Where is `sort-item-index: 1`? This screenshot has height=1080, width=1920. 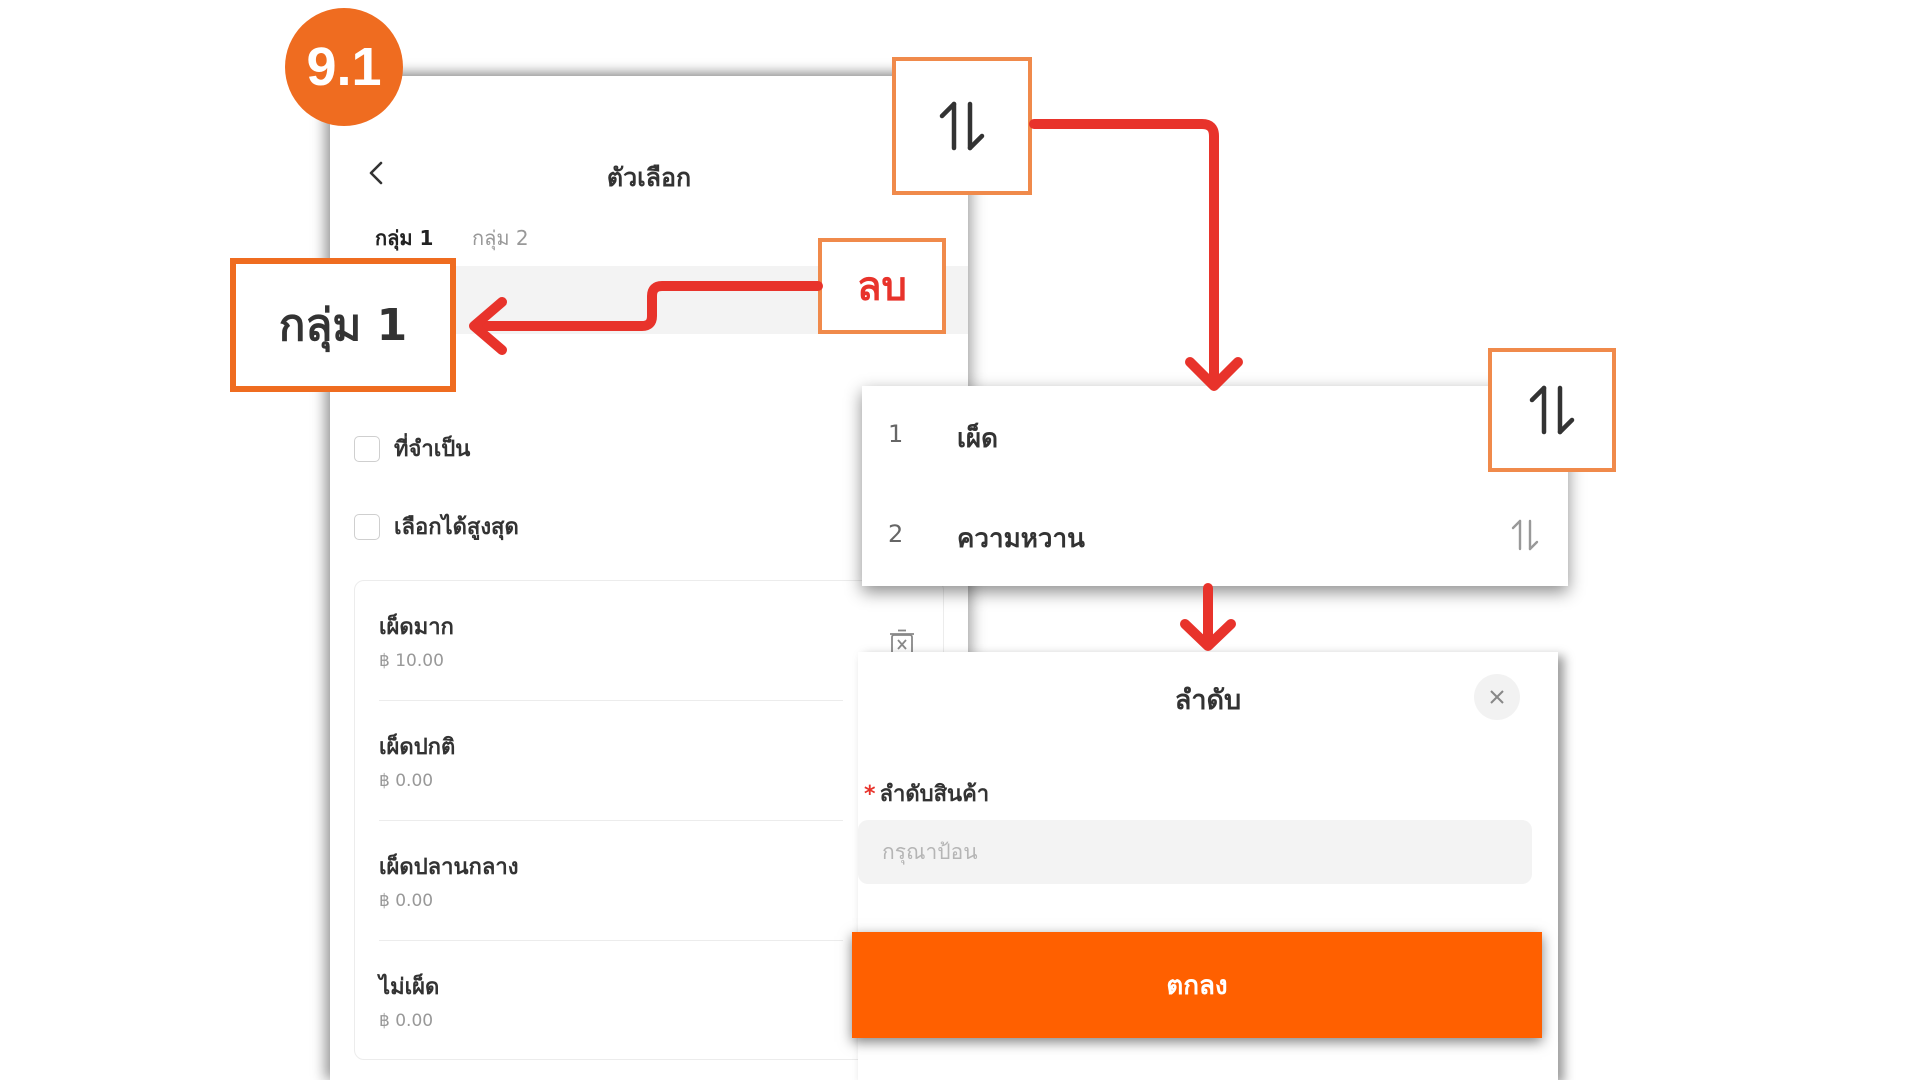 sort-item-index: 1 is located at coordinates (896, 434).